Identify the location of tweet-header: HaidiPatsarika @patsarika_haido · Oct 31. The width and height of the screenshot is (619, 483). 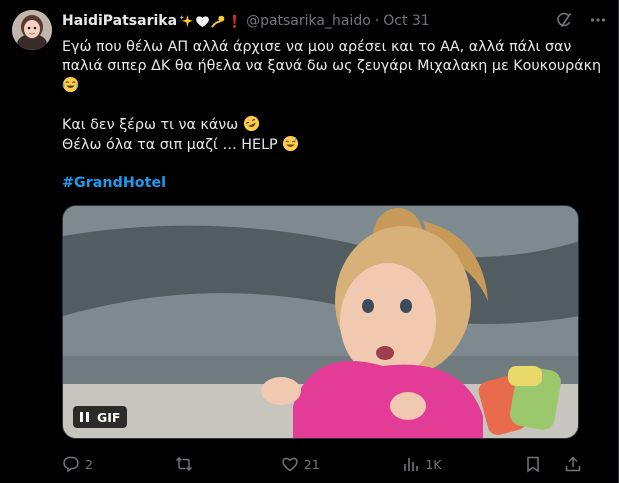
(330, 21).